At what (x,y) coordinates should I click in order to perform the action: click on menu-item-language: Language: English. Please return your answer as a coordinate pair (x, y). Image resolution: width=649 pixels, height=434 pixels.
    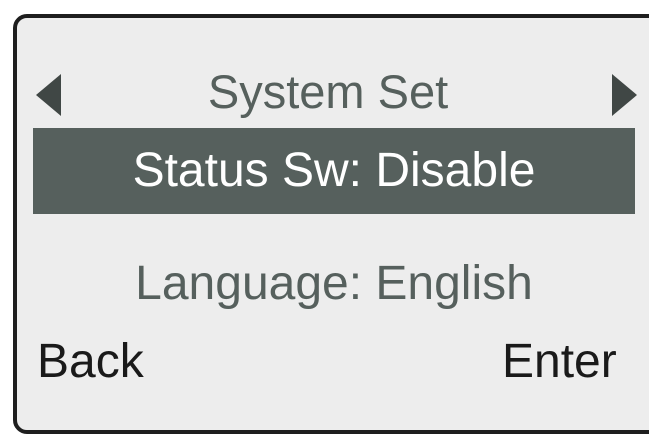
    Looking at the image, I should click on (334, 284).